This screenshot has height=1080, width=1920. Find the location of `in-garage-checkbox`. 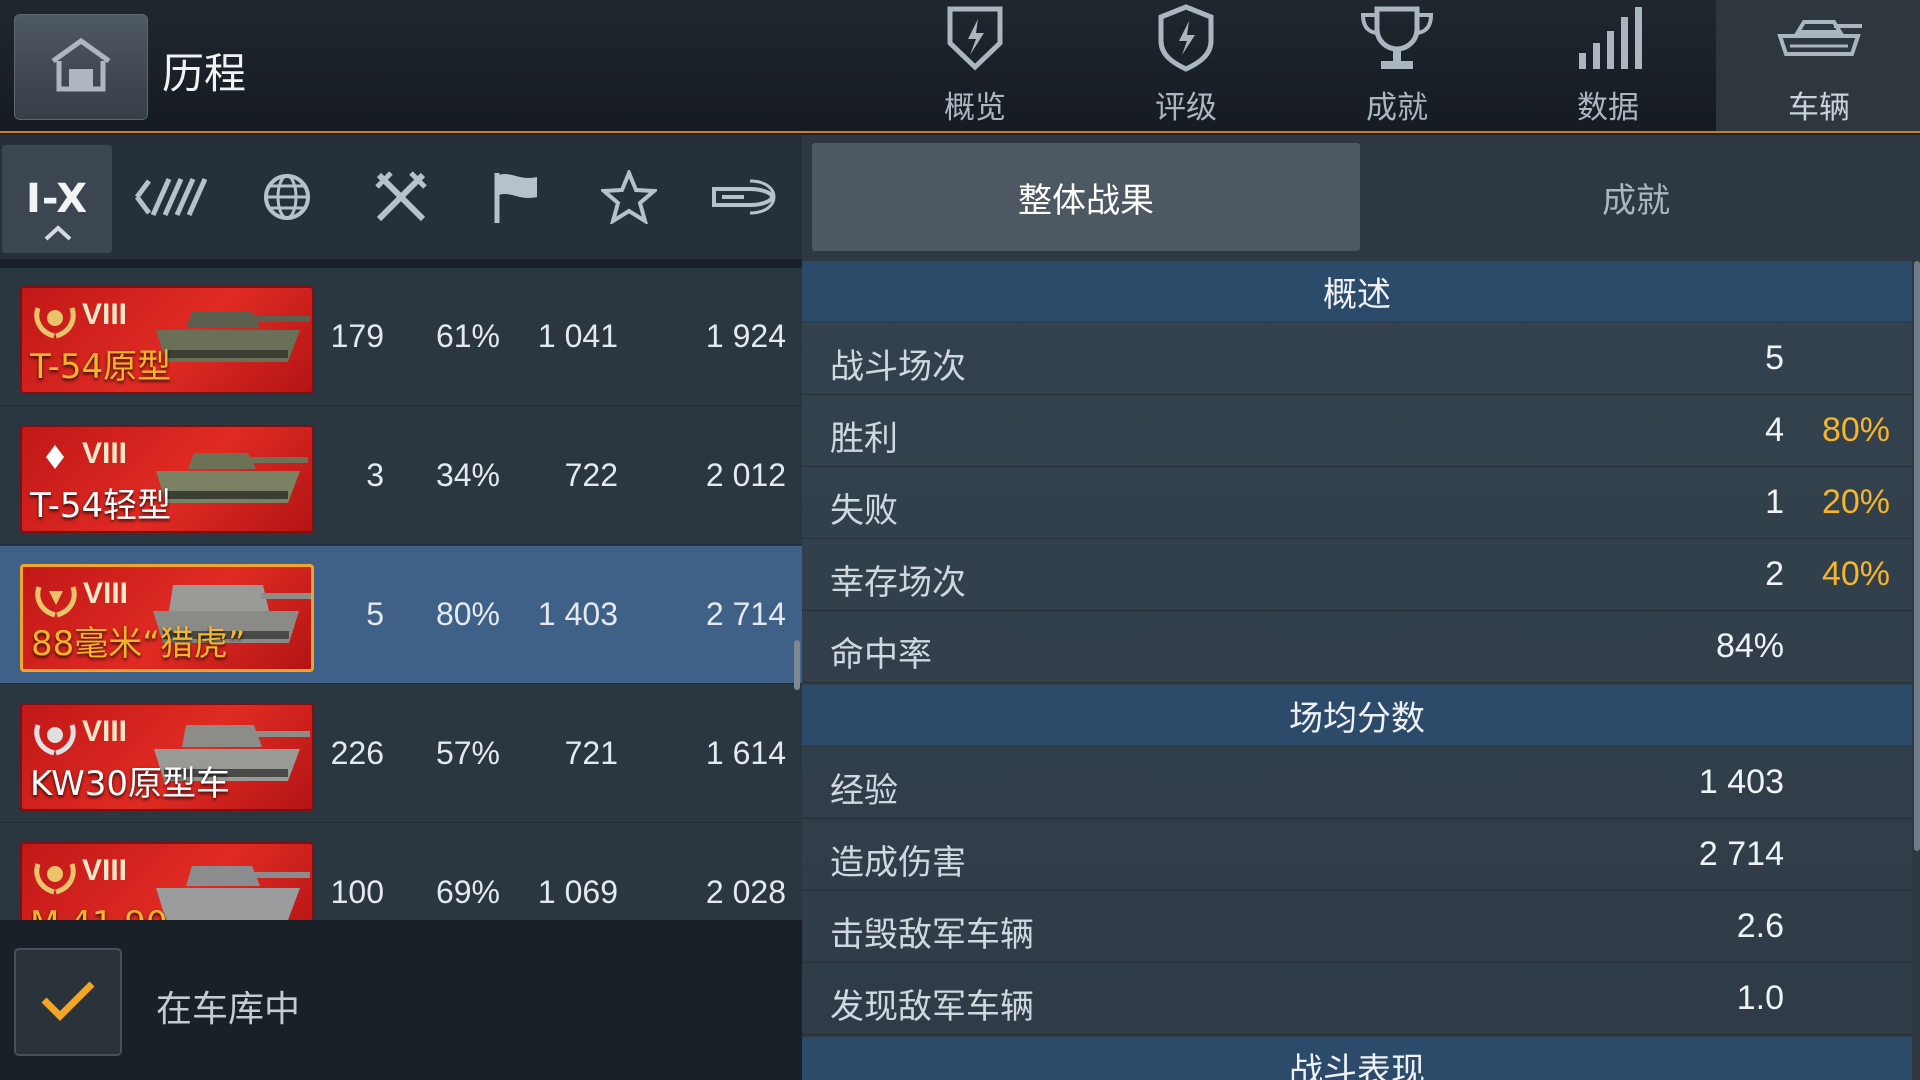

in-garage-checkbox is located at coordinates (68, 1002).